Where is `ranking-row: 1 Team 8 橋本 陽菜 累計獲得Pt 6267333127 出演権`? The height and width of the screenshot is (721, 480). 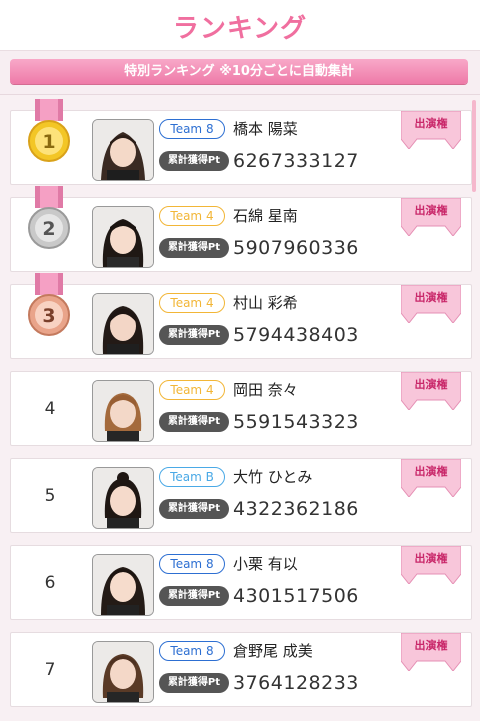
ranking-row: 1 Team 8 橋本 陽菜 累計獲得Pt 6267333127 出演権 is located at coordinates (241, 142).